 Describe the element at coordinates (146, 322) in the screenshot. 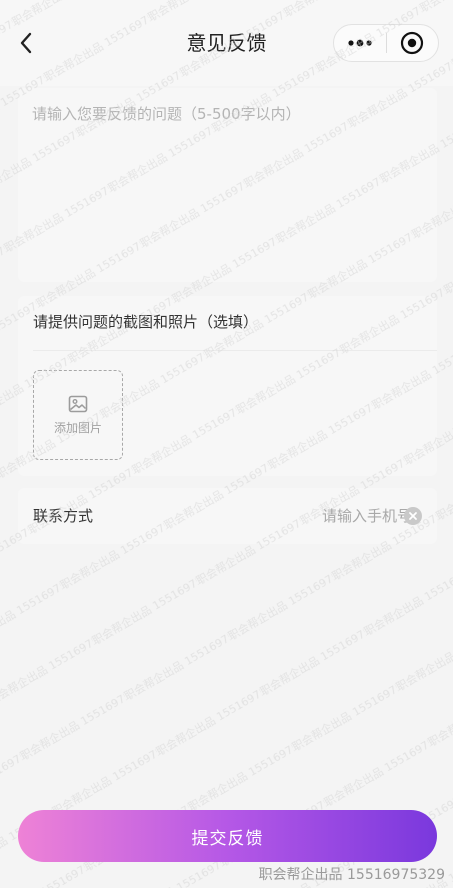

I see `photo-upload-label: 请提供问题的截图和照片（选填）` at that location.